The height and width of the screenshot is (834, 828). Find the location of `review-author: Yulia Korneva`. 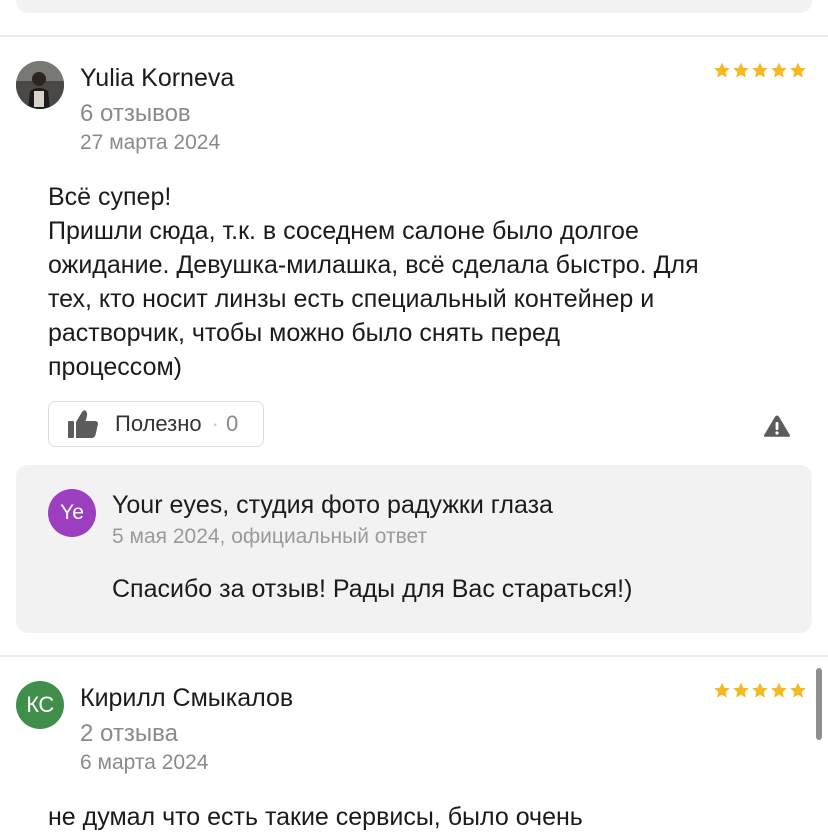

review-author: Yulia Korneva is located at coordinates (157, 78).